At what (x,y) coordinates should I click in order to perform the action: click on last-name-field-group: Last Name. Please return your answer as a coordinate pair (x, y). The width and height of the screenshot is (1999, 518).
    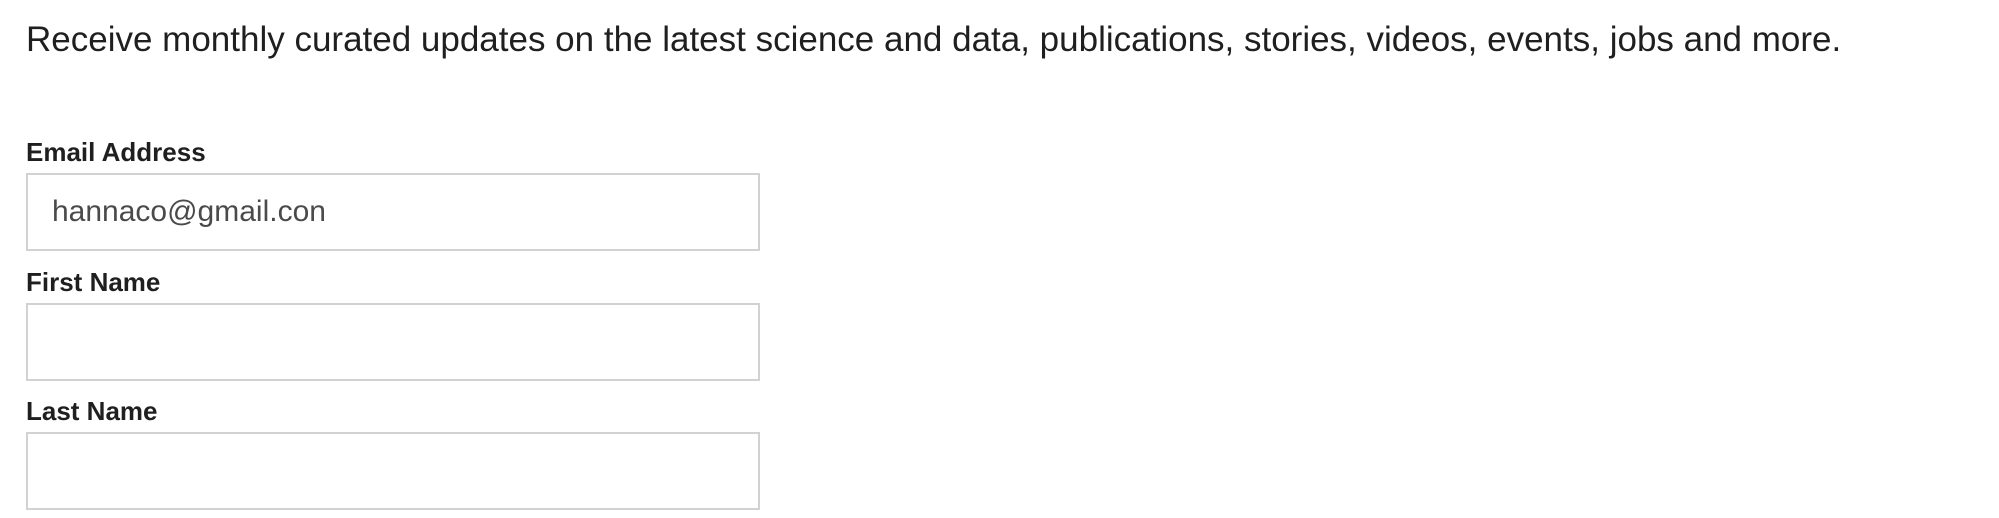
    Looking at the image, I should click on (393, 453).